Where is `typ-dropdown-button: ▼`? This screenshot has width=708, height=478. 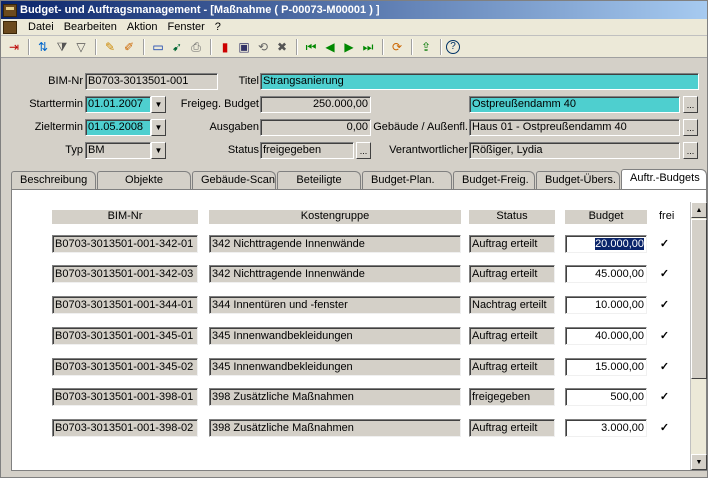
typ-dropdown-button: ▼ is located at coordinates (158, 150).